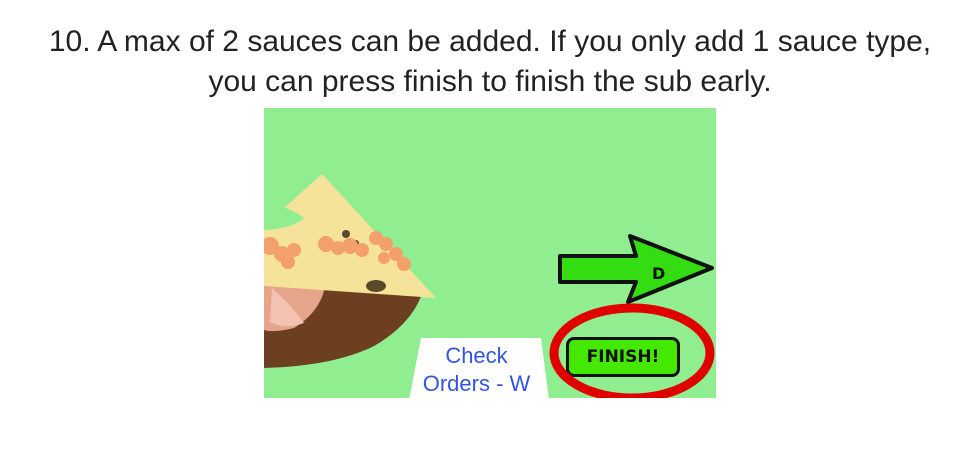 The width and height of the screenshot is (980, 457). Describe the element at coordinates (476, 383) in the screenshot. I see `check-orders-line-2: Orders - W` at that location.